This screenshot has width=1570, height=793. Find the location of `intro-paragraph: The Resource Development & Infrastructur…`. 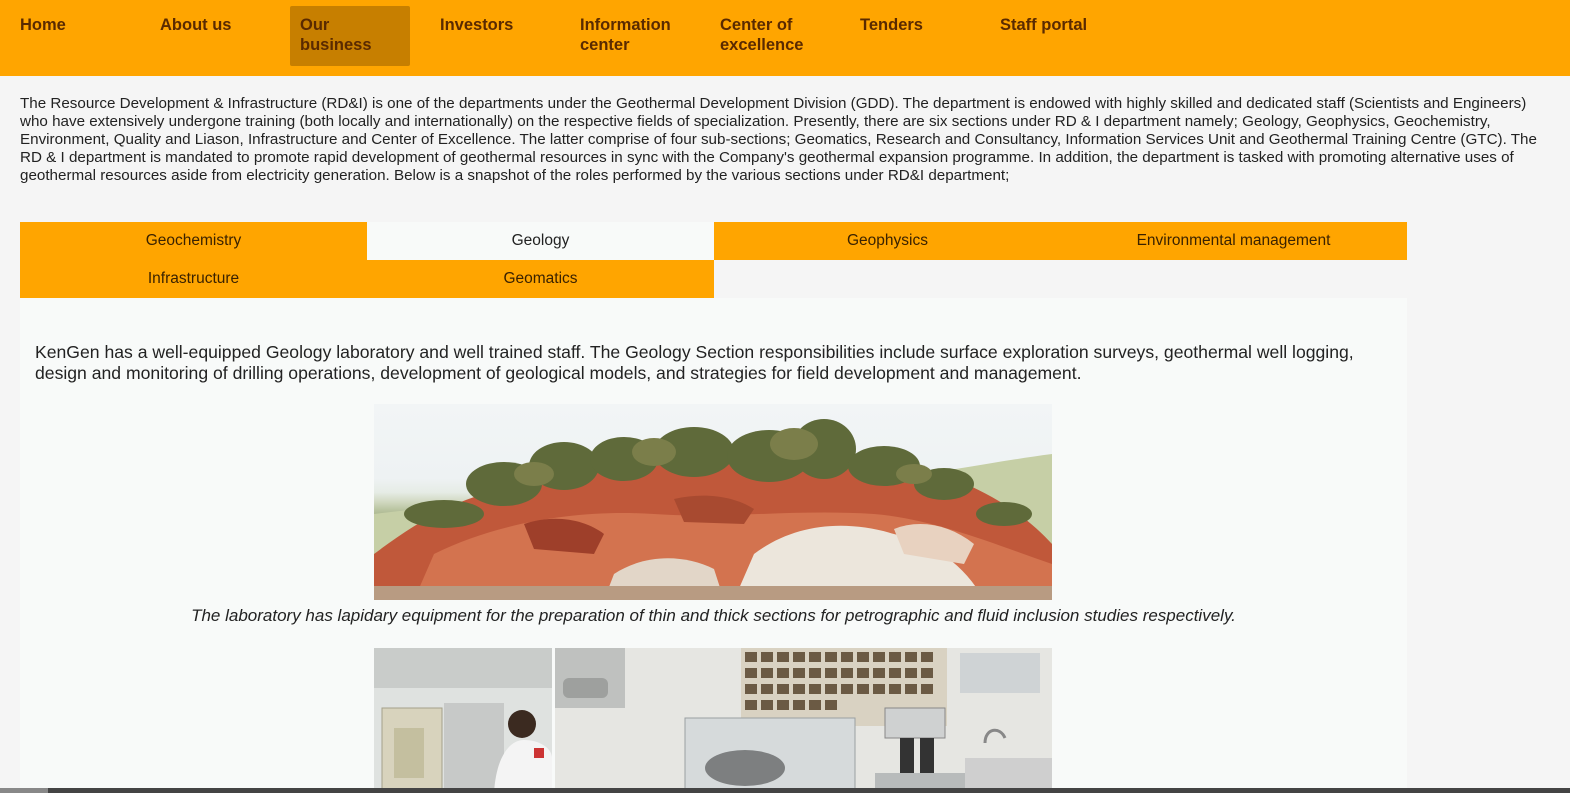

intro-paragraph: The Resource Development & Infrastructur… is located at coordinates (778, 139).